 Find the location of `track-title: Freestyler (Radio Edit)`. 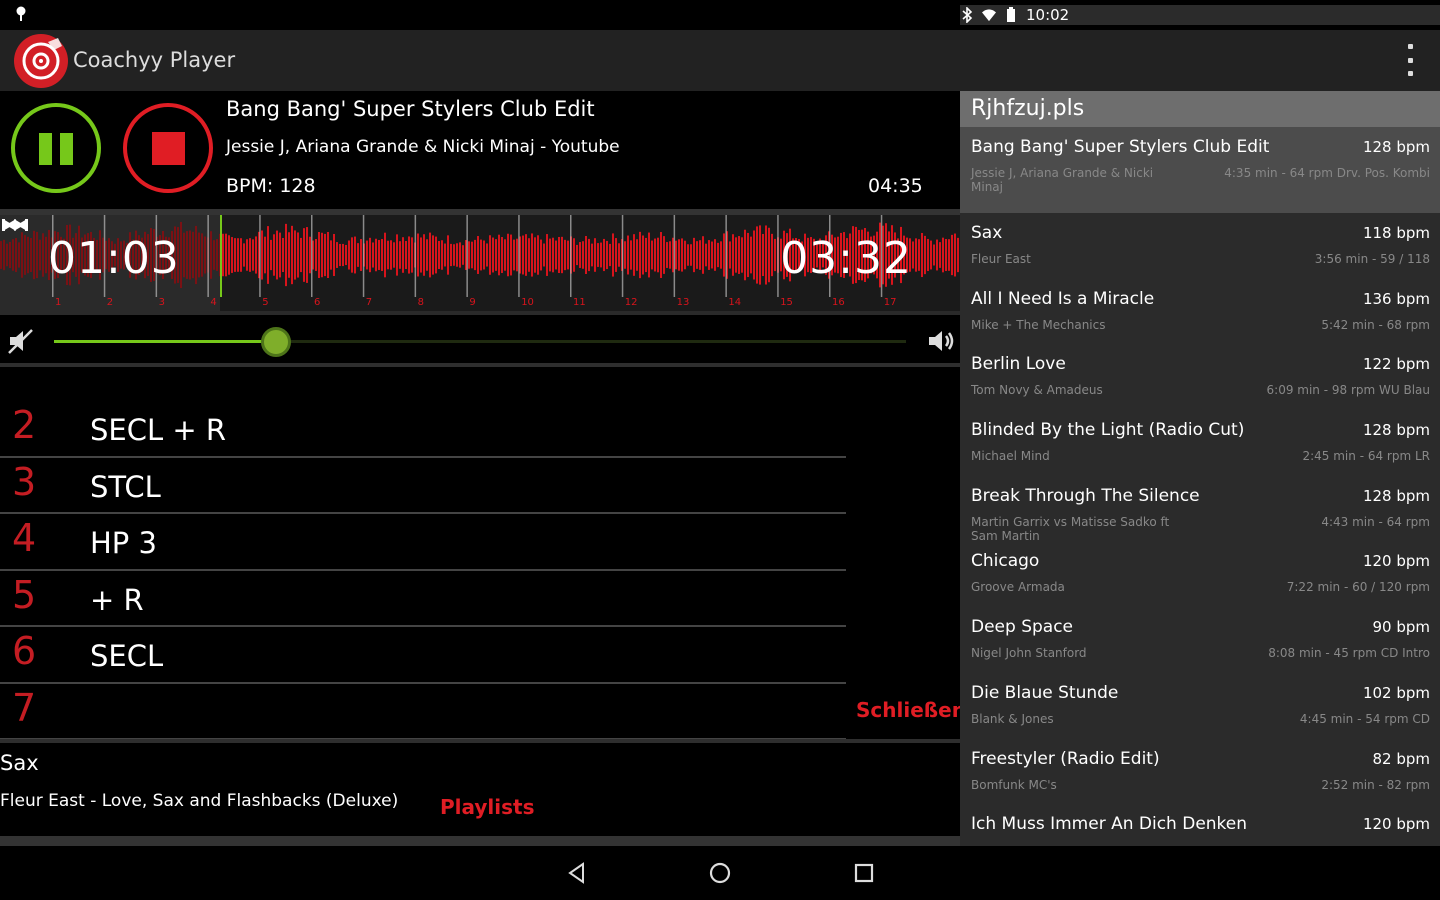

track-title: Freestyler (Radio Edit) is located at coordinates (1065, 758).